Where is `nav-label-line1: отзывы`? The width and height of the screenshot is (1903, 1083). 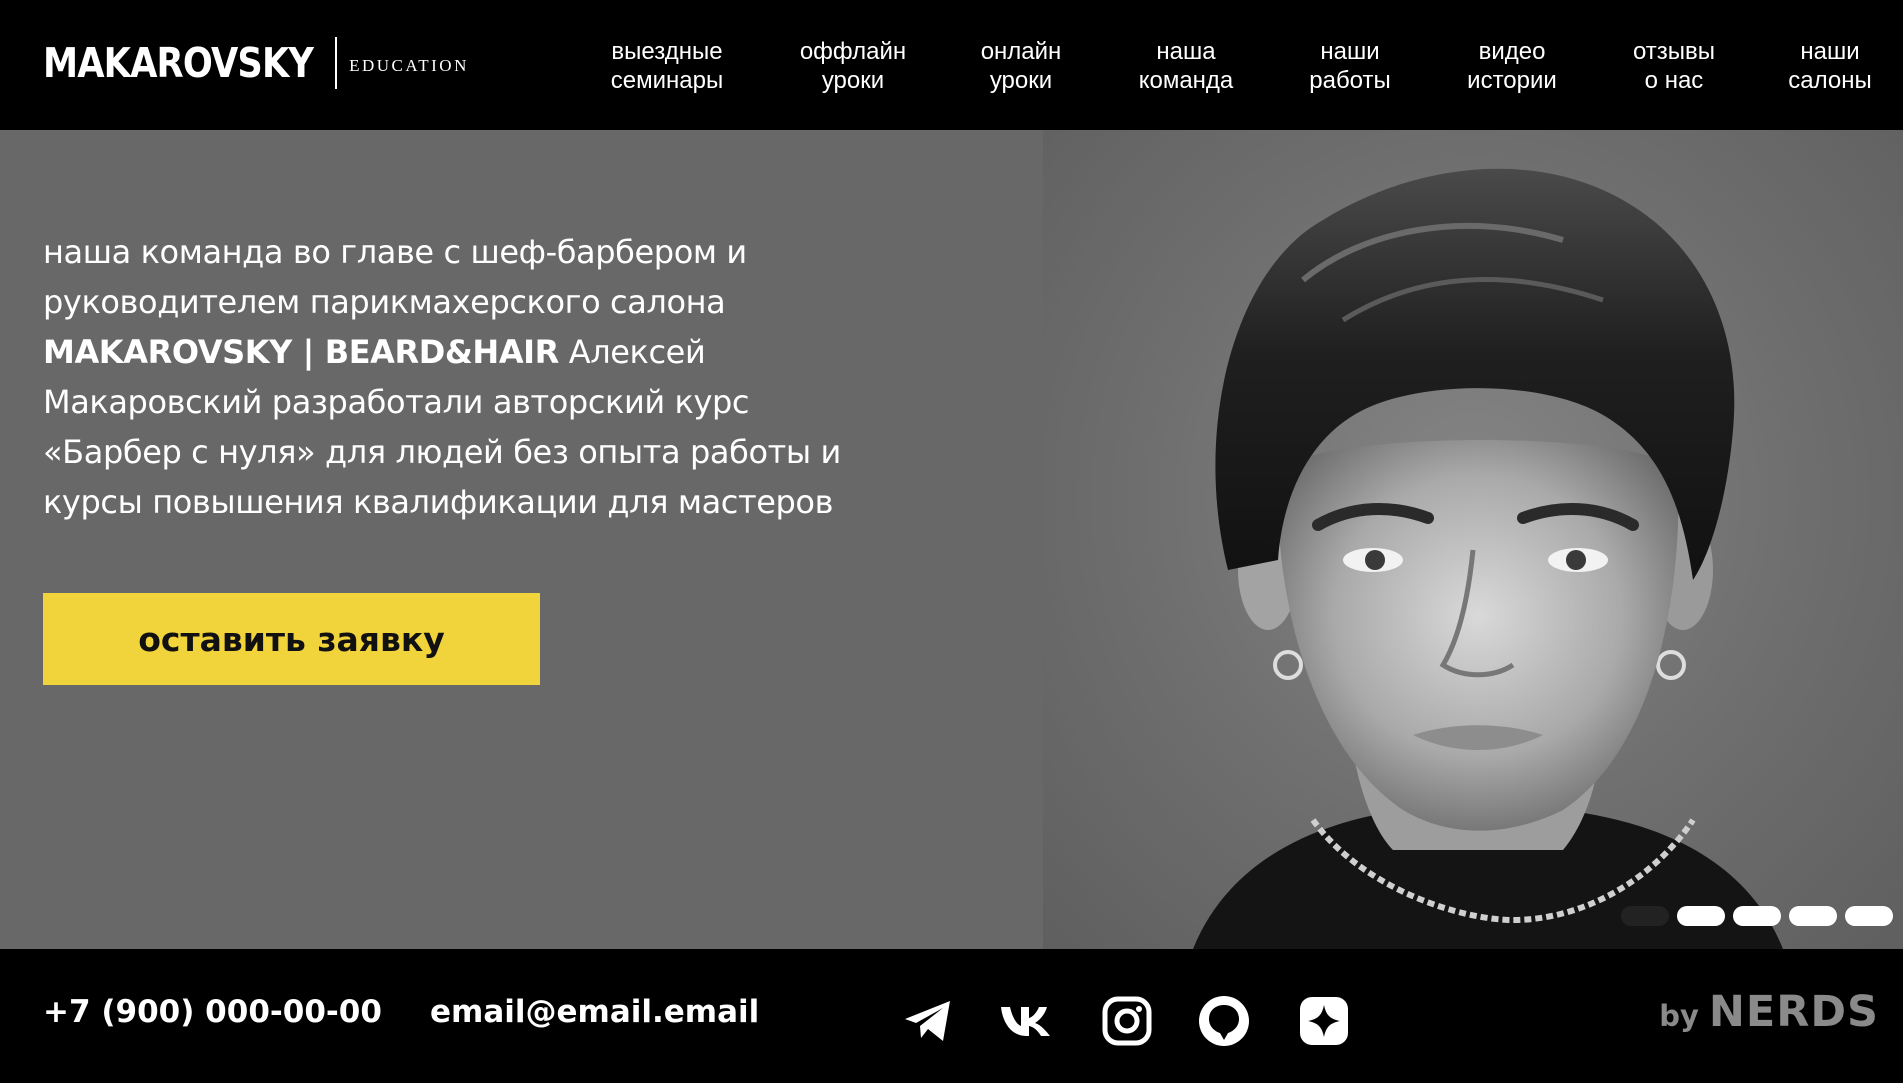
nav-label-line1: отзывы is located at coordinates (1674, 51).